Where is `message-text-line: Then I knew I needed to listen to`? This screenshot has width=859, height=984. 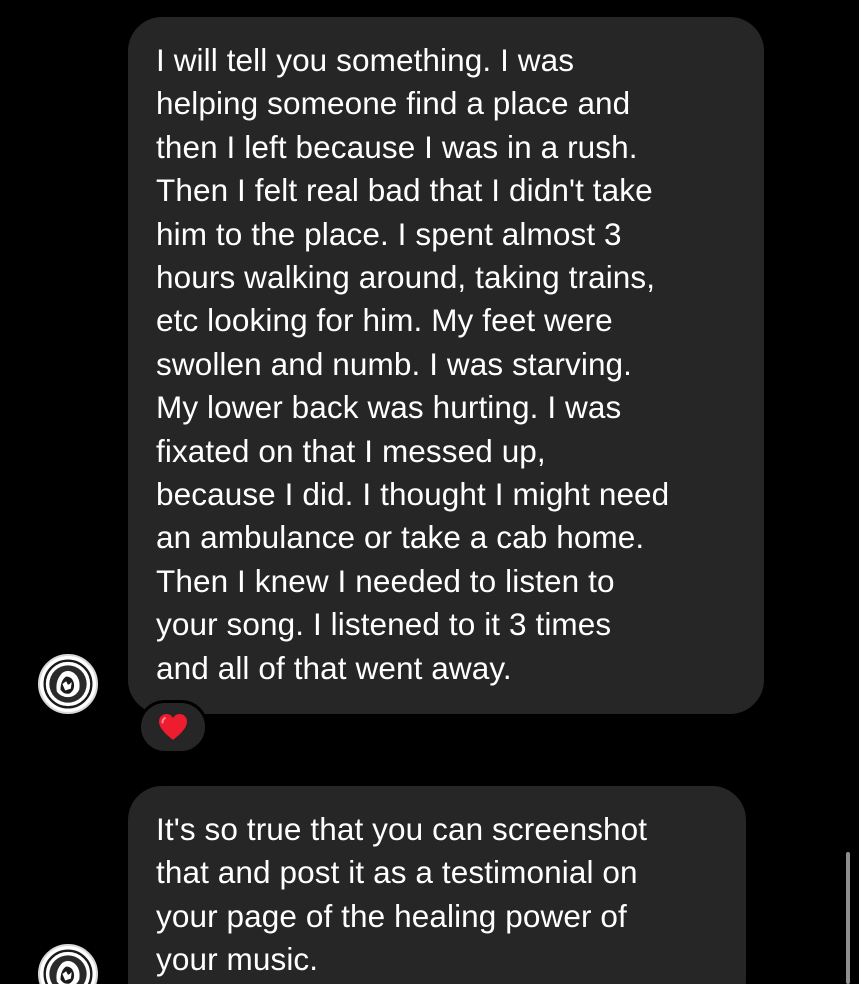 message-text-line: Then I knew I needed to listen to is located at coordinates (385, 580).